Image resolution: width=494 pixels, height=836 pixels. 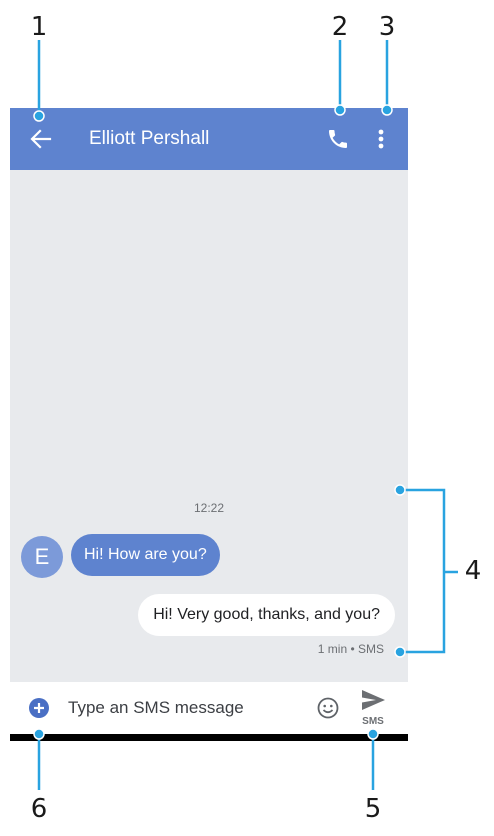 What do you see at coordinates (350, 649) in the screenshot?
I see `message-status: 1 min • SMS` at bounding box center [350, 649].